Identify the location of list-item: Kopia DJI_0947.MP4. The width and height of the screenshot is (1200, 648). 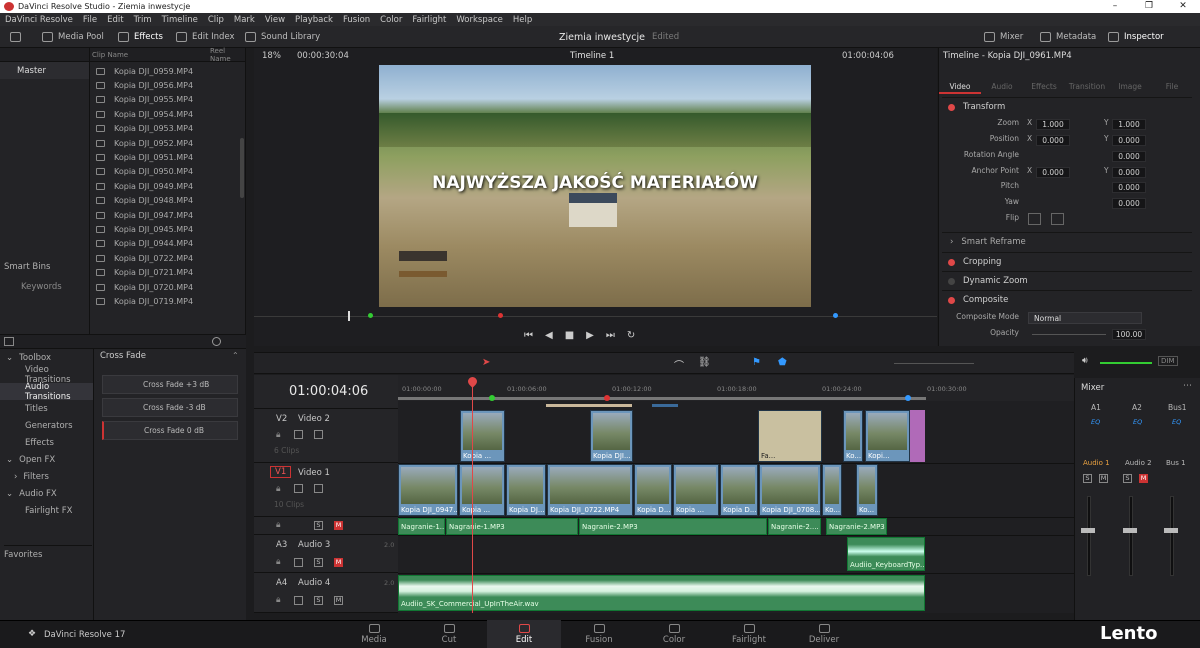
(167, 215).